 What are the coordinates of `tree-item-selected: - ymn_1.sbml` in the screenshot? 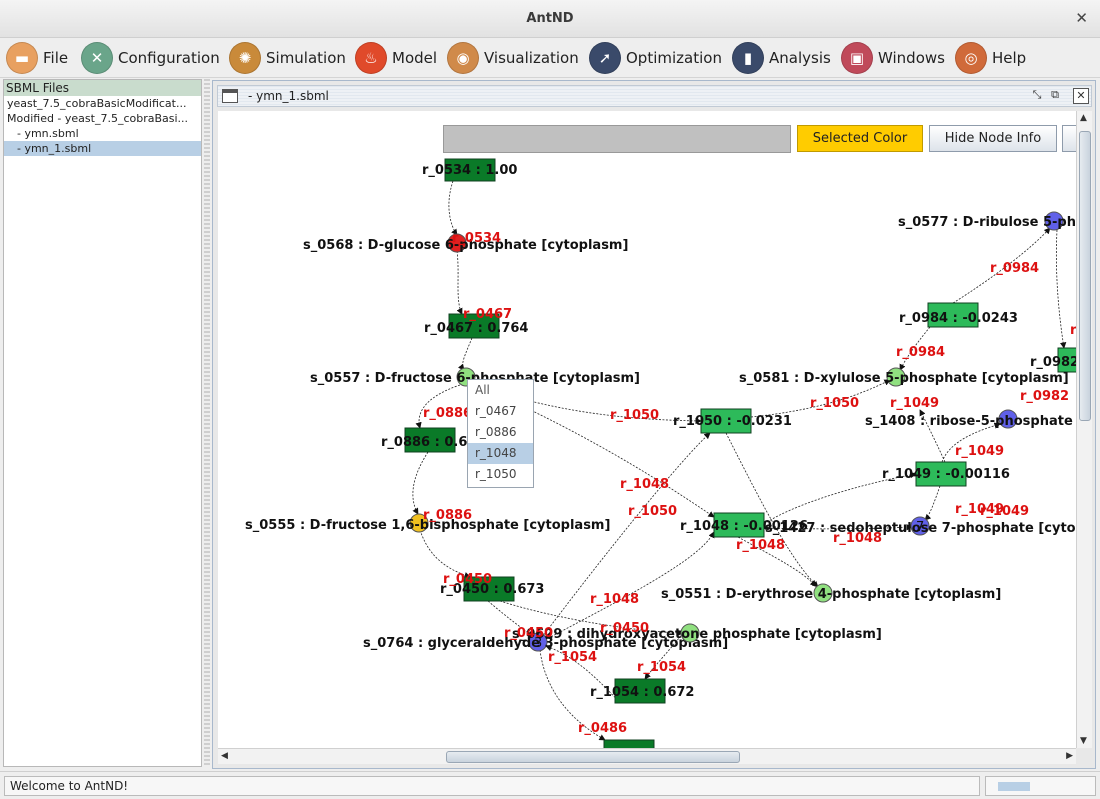 It's located at (102, 148).